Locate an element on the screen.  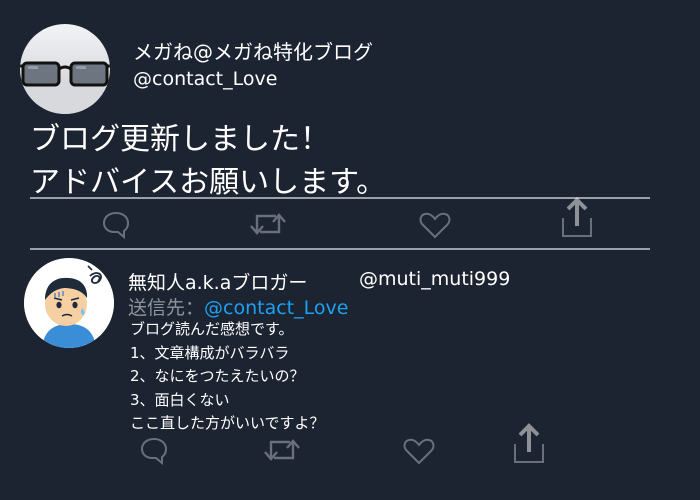
reply-text-line-4: 3、面白くない is located at coordinates (180, 399).